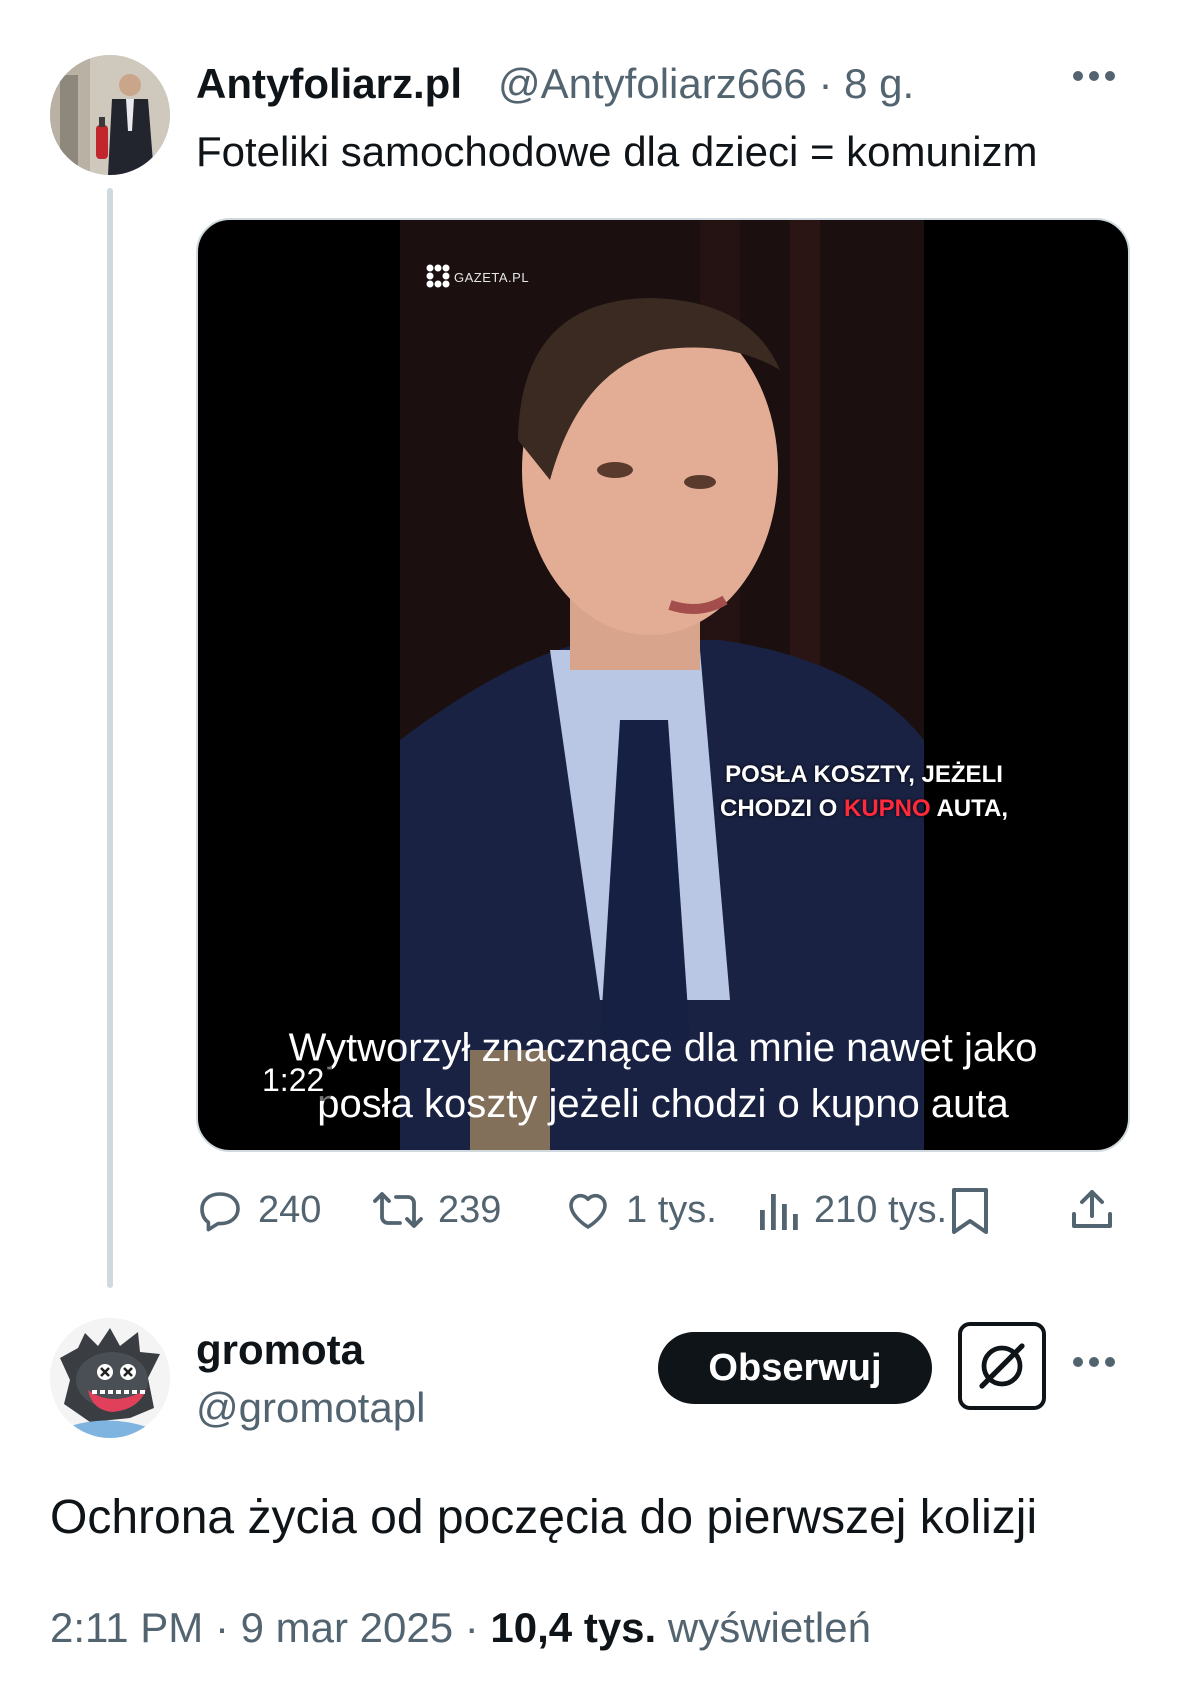 This screenshot has width=1179, height=1688. Describe the element at coordinates (110, 738) in the screenshot. I see `thread-connector` at that location.